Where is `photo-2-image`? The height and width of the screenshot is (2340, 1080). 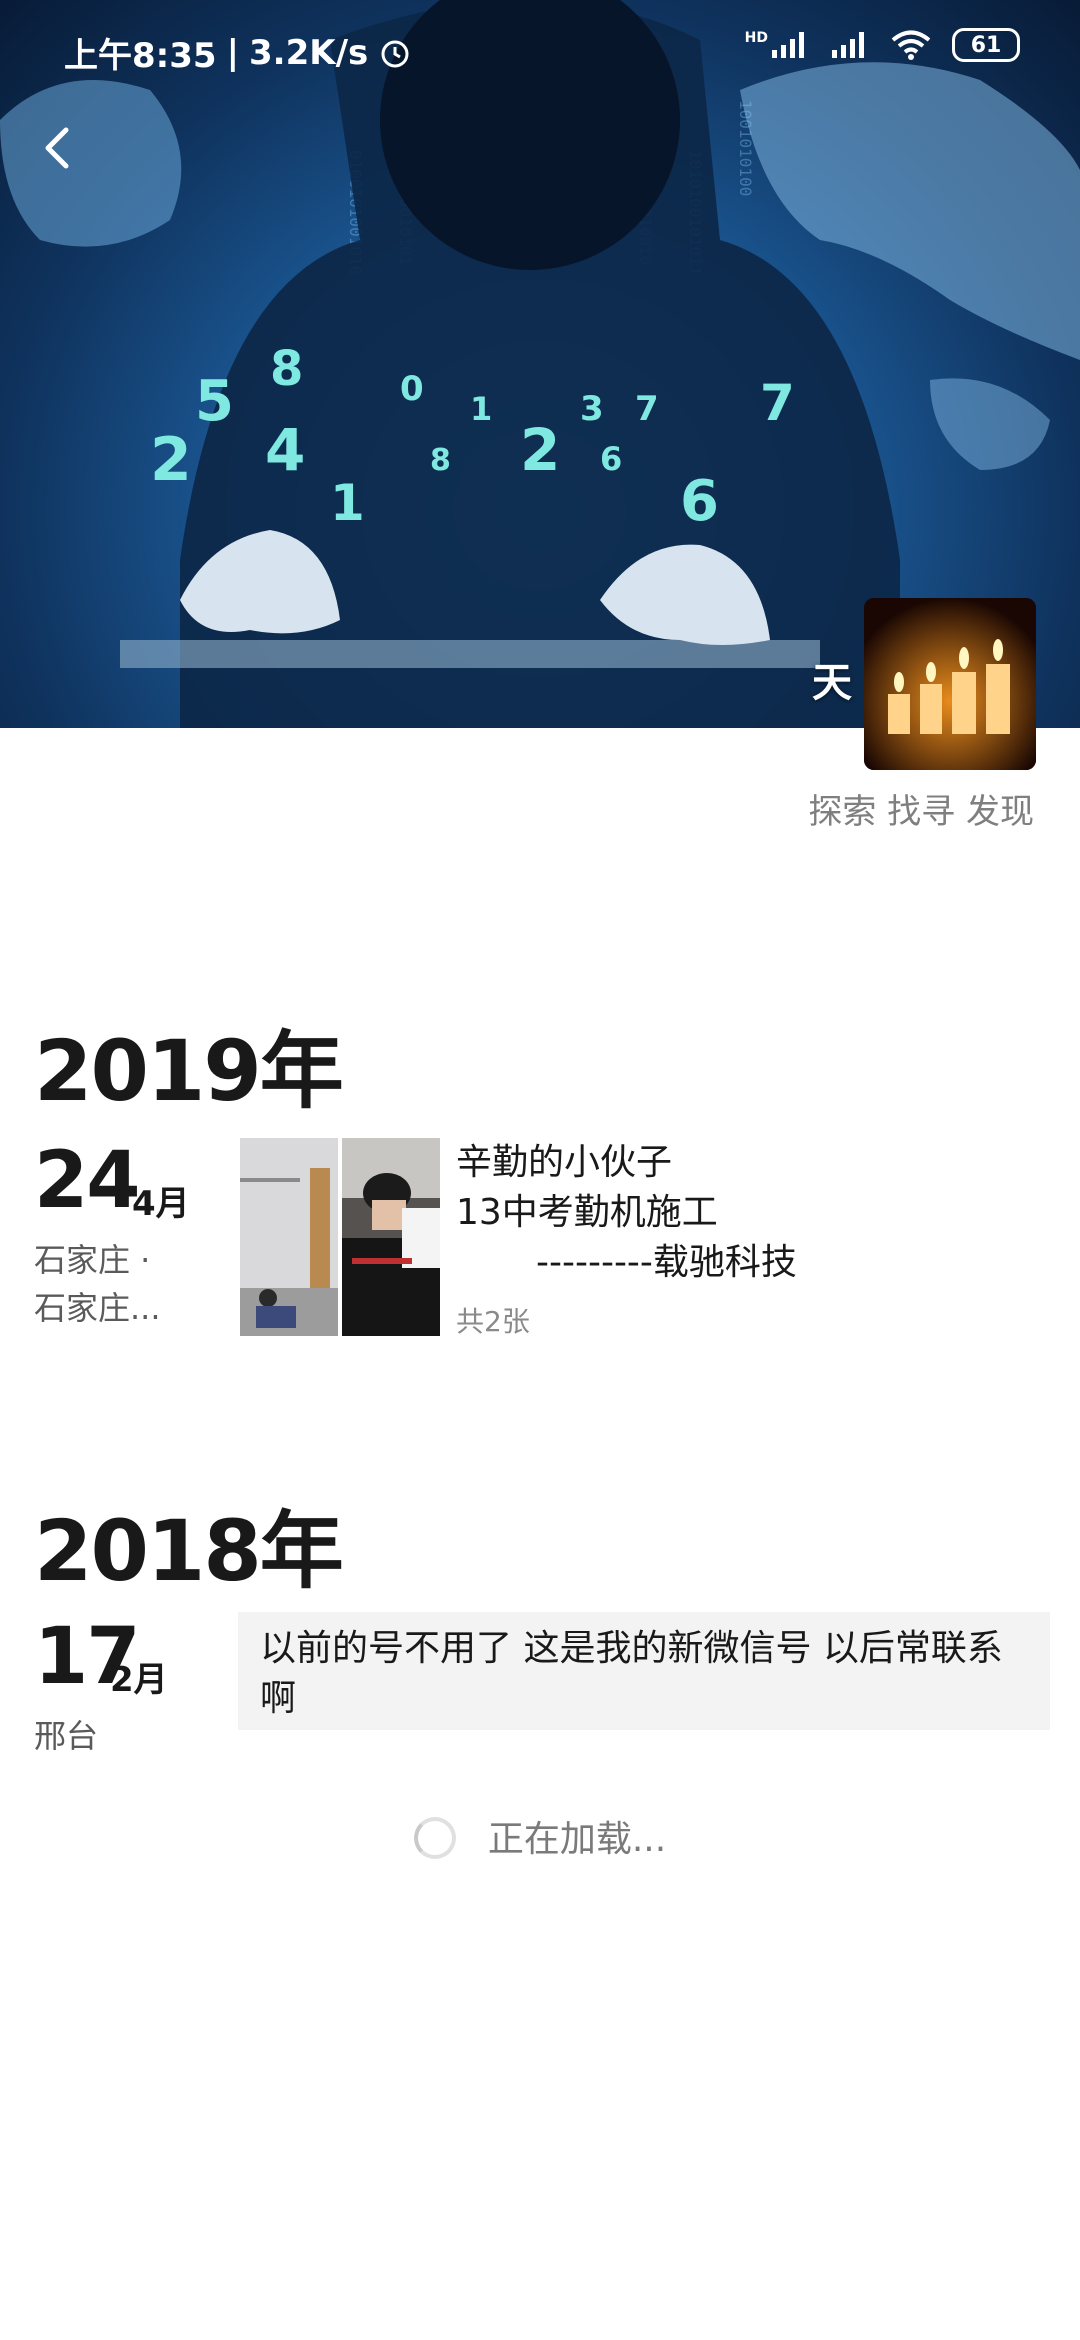 photo-2-image is located at coordinates (391, 1237).